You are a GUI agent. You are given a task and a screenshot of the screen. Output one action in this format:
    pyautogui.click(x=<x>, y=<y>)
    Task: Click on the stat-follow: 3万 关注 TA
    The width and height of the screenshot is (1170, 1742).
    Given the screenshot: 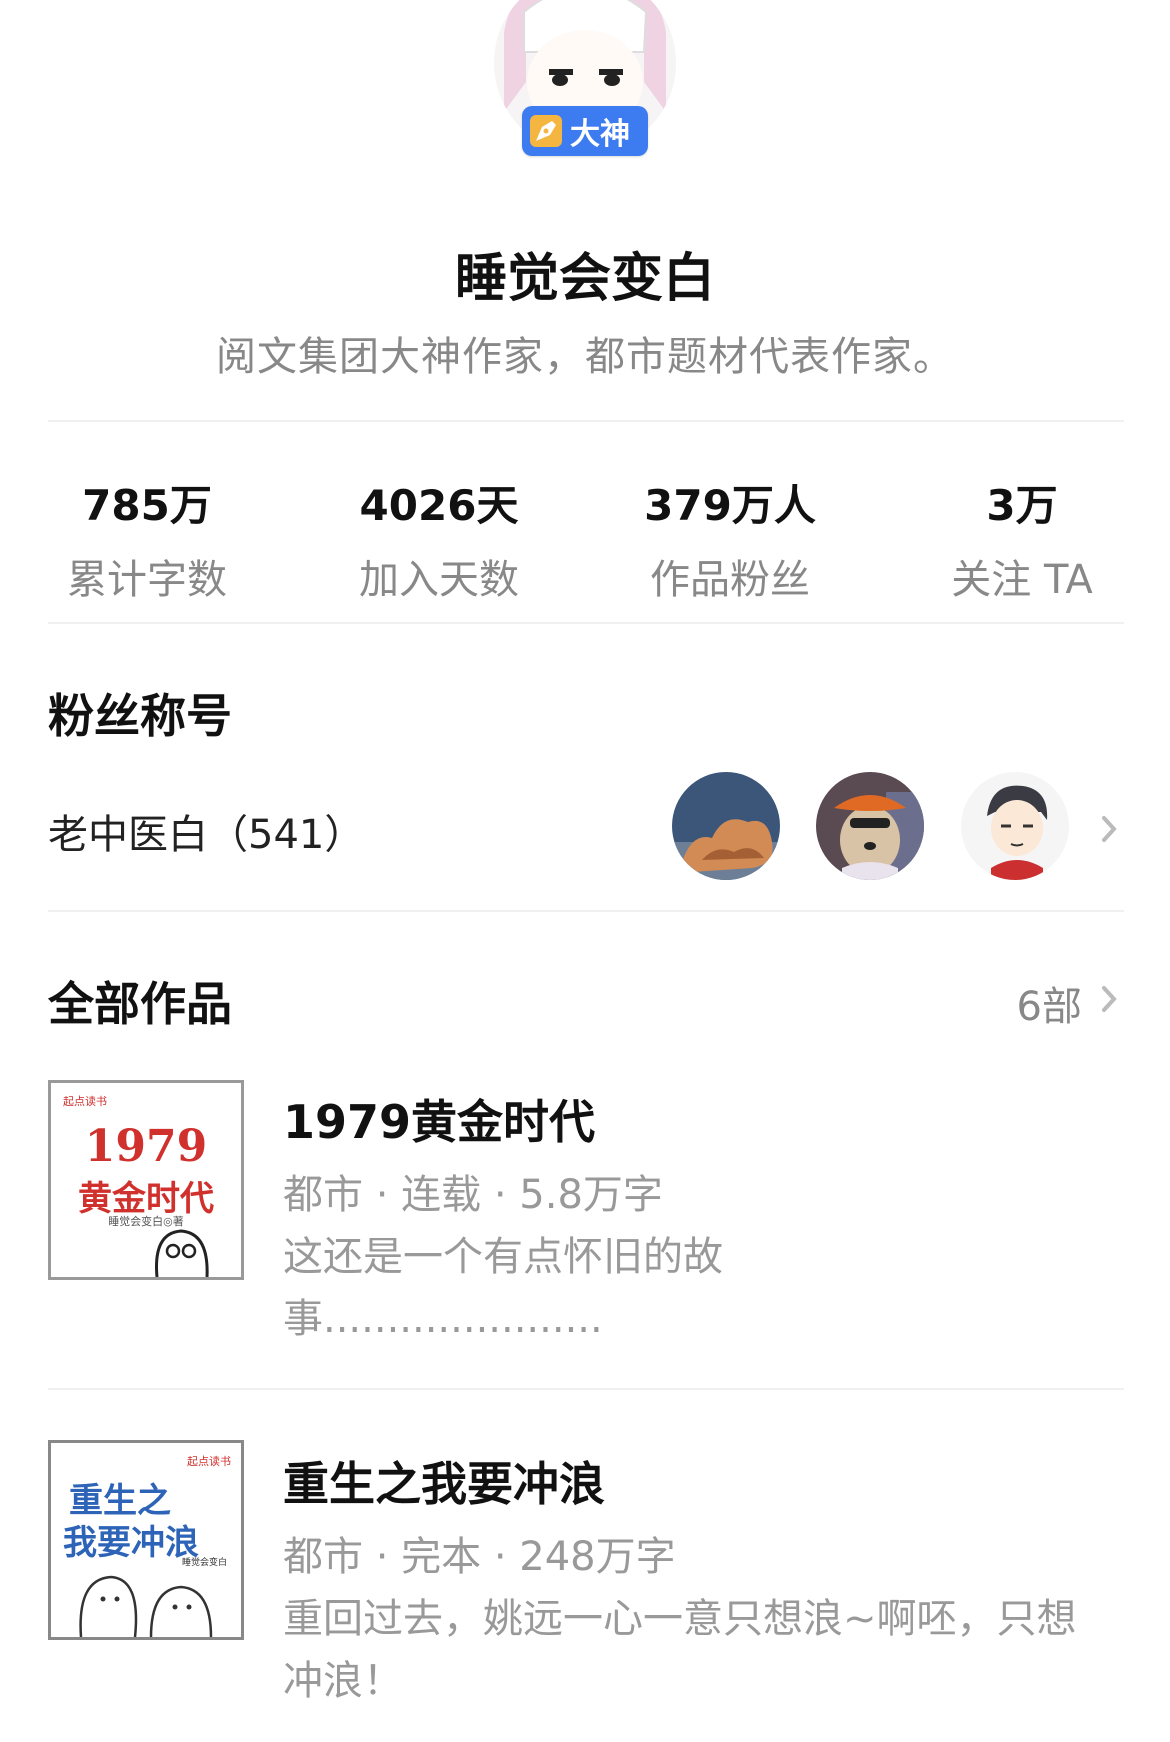 What is the action you would take?
    pyautogui.click(x=1022, y=538)
    